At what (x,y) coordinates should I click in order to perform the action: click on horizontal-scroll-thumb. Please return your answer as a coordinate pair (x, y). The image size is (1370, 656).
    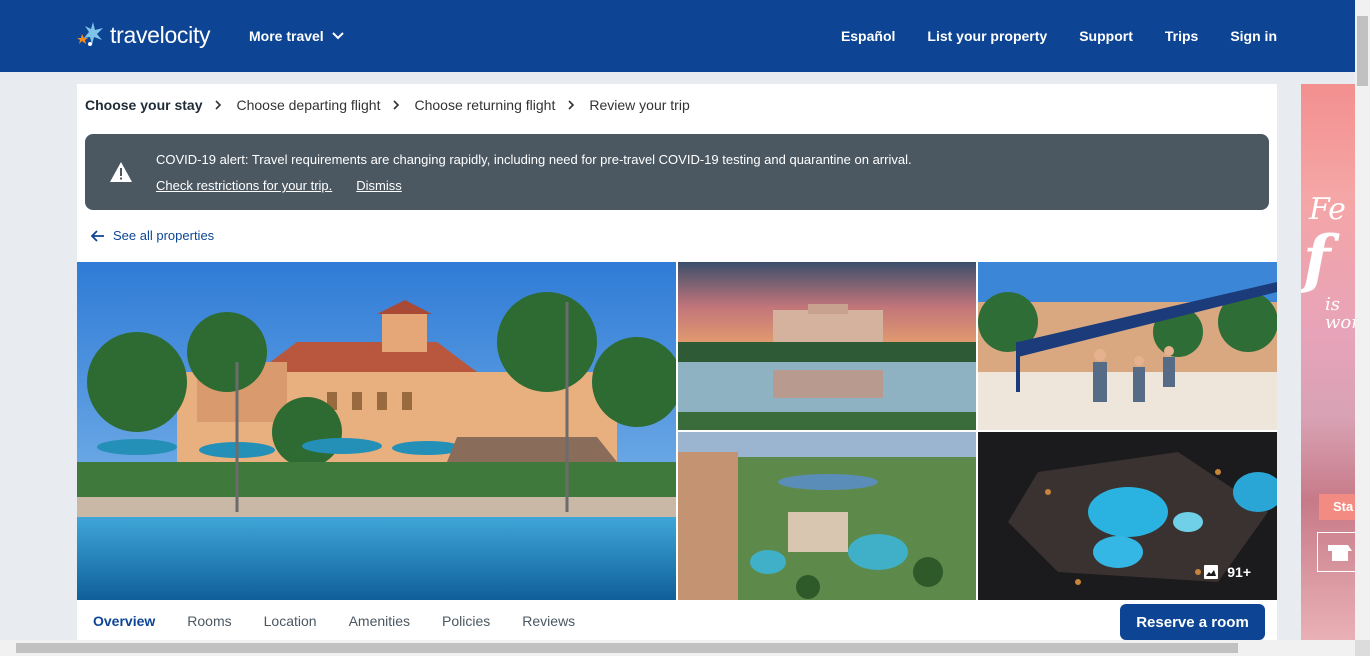
    Looking at the image, I should click on (627, 648).